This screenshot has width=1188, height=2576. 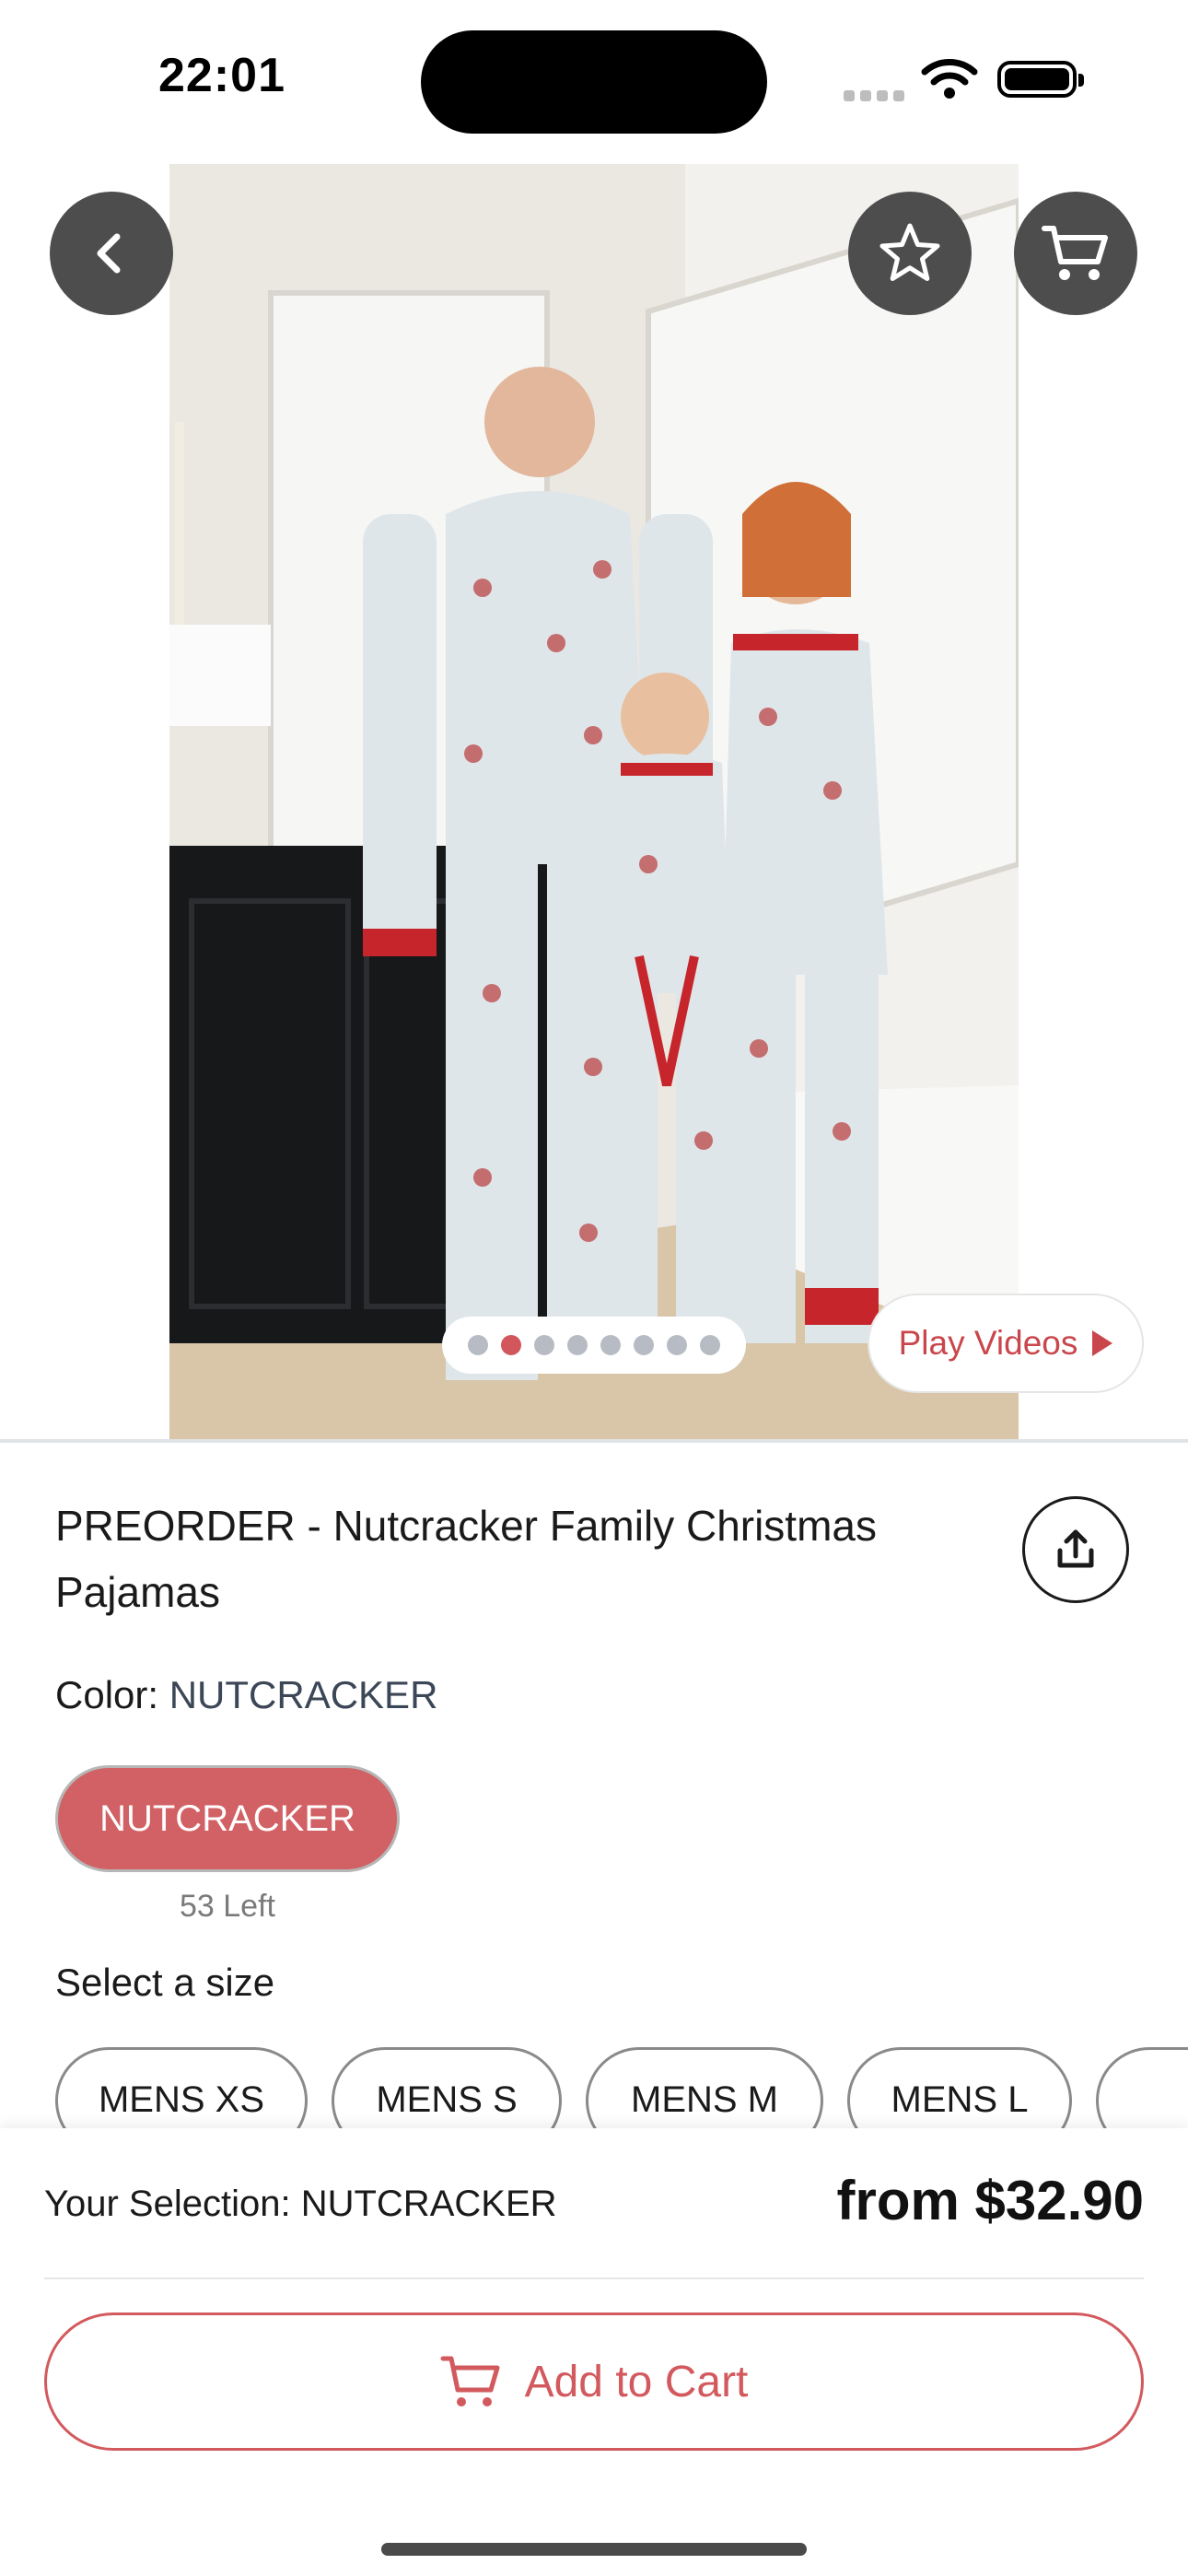 I want to click on cart-icon, so click(x=1075, y=253).